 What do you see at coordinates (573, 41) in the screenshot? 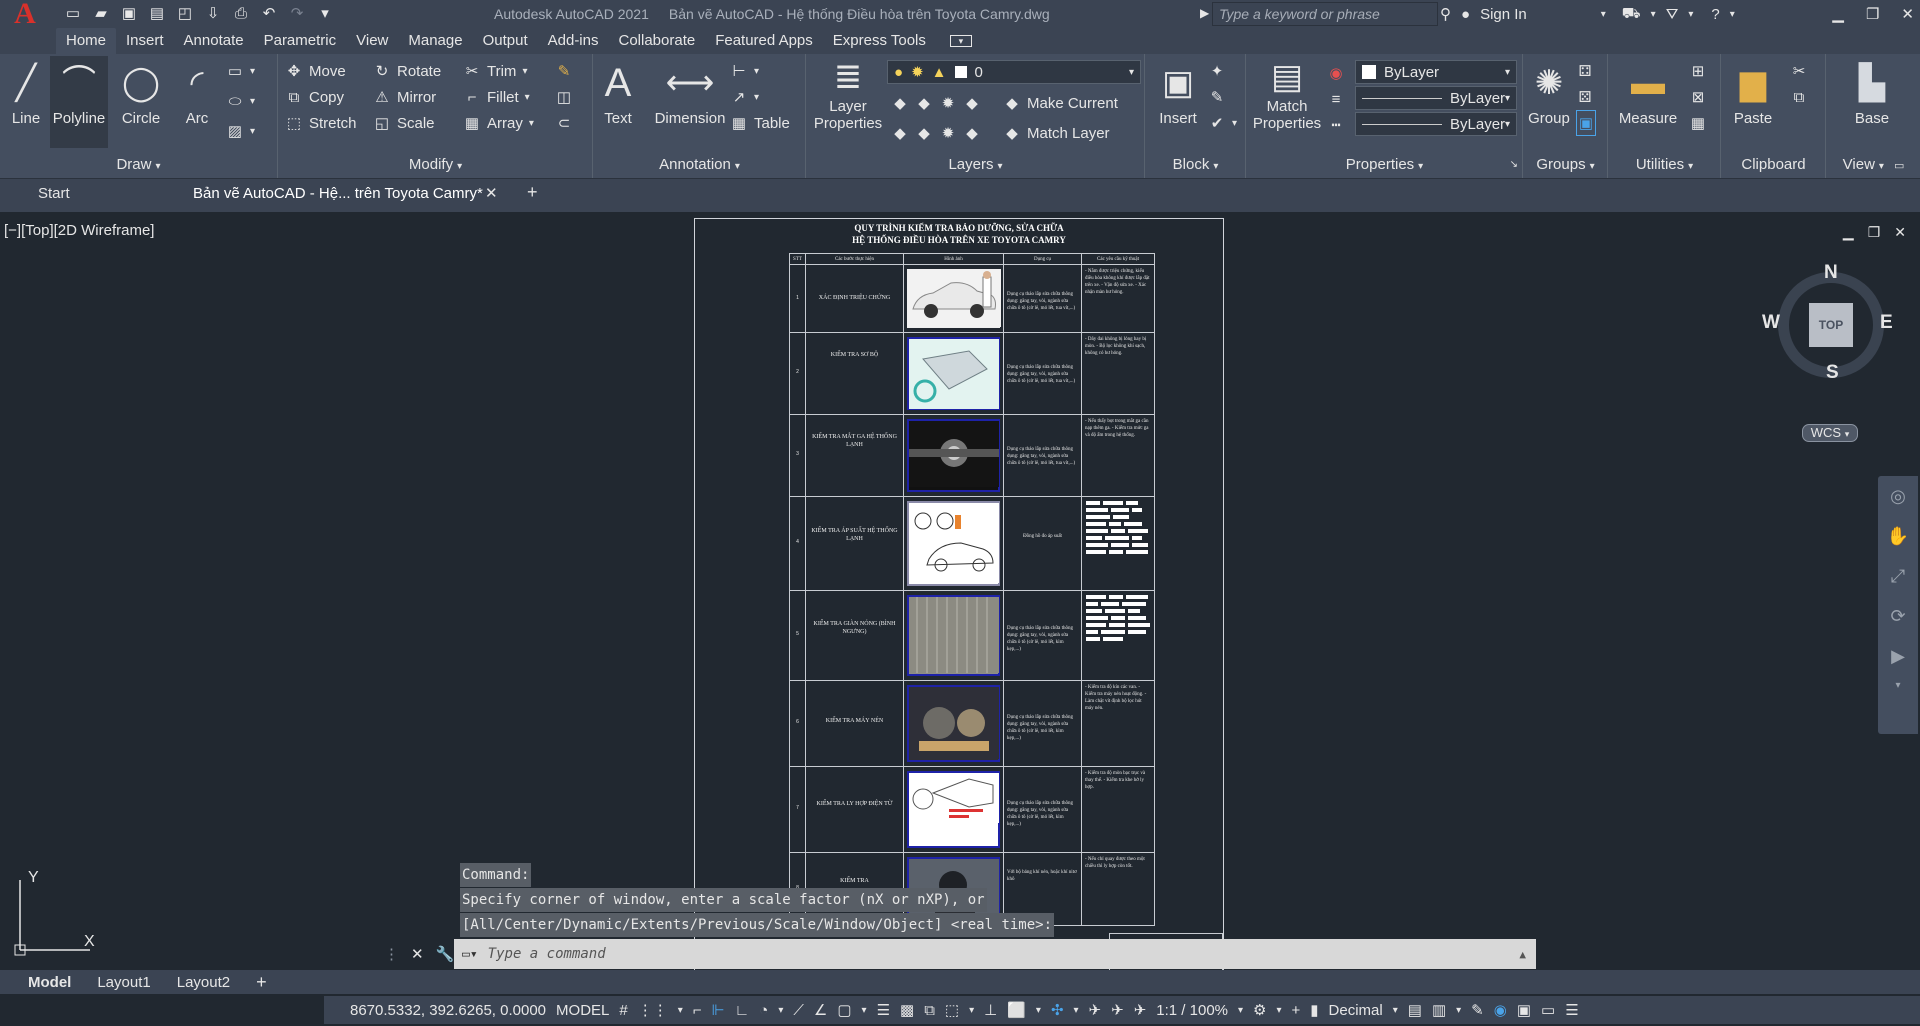
I see `tab-add-ins: Add-ins` at bounding box center [573, 41].